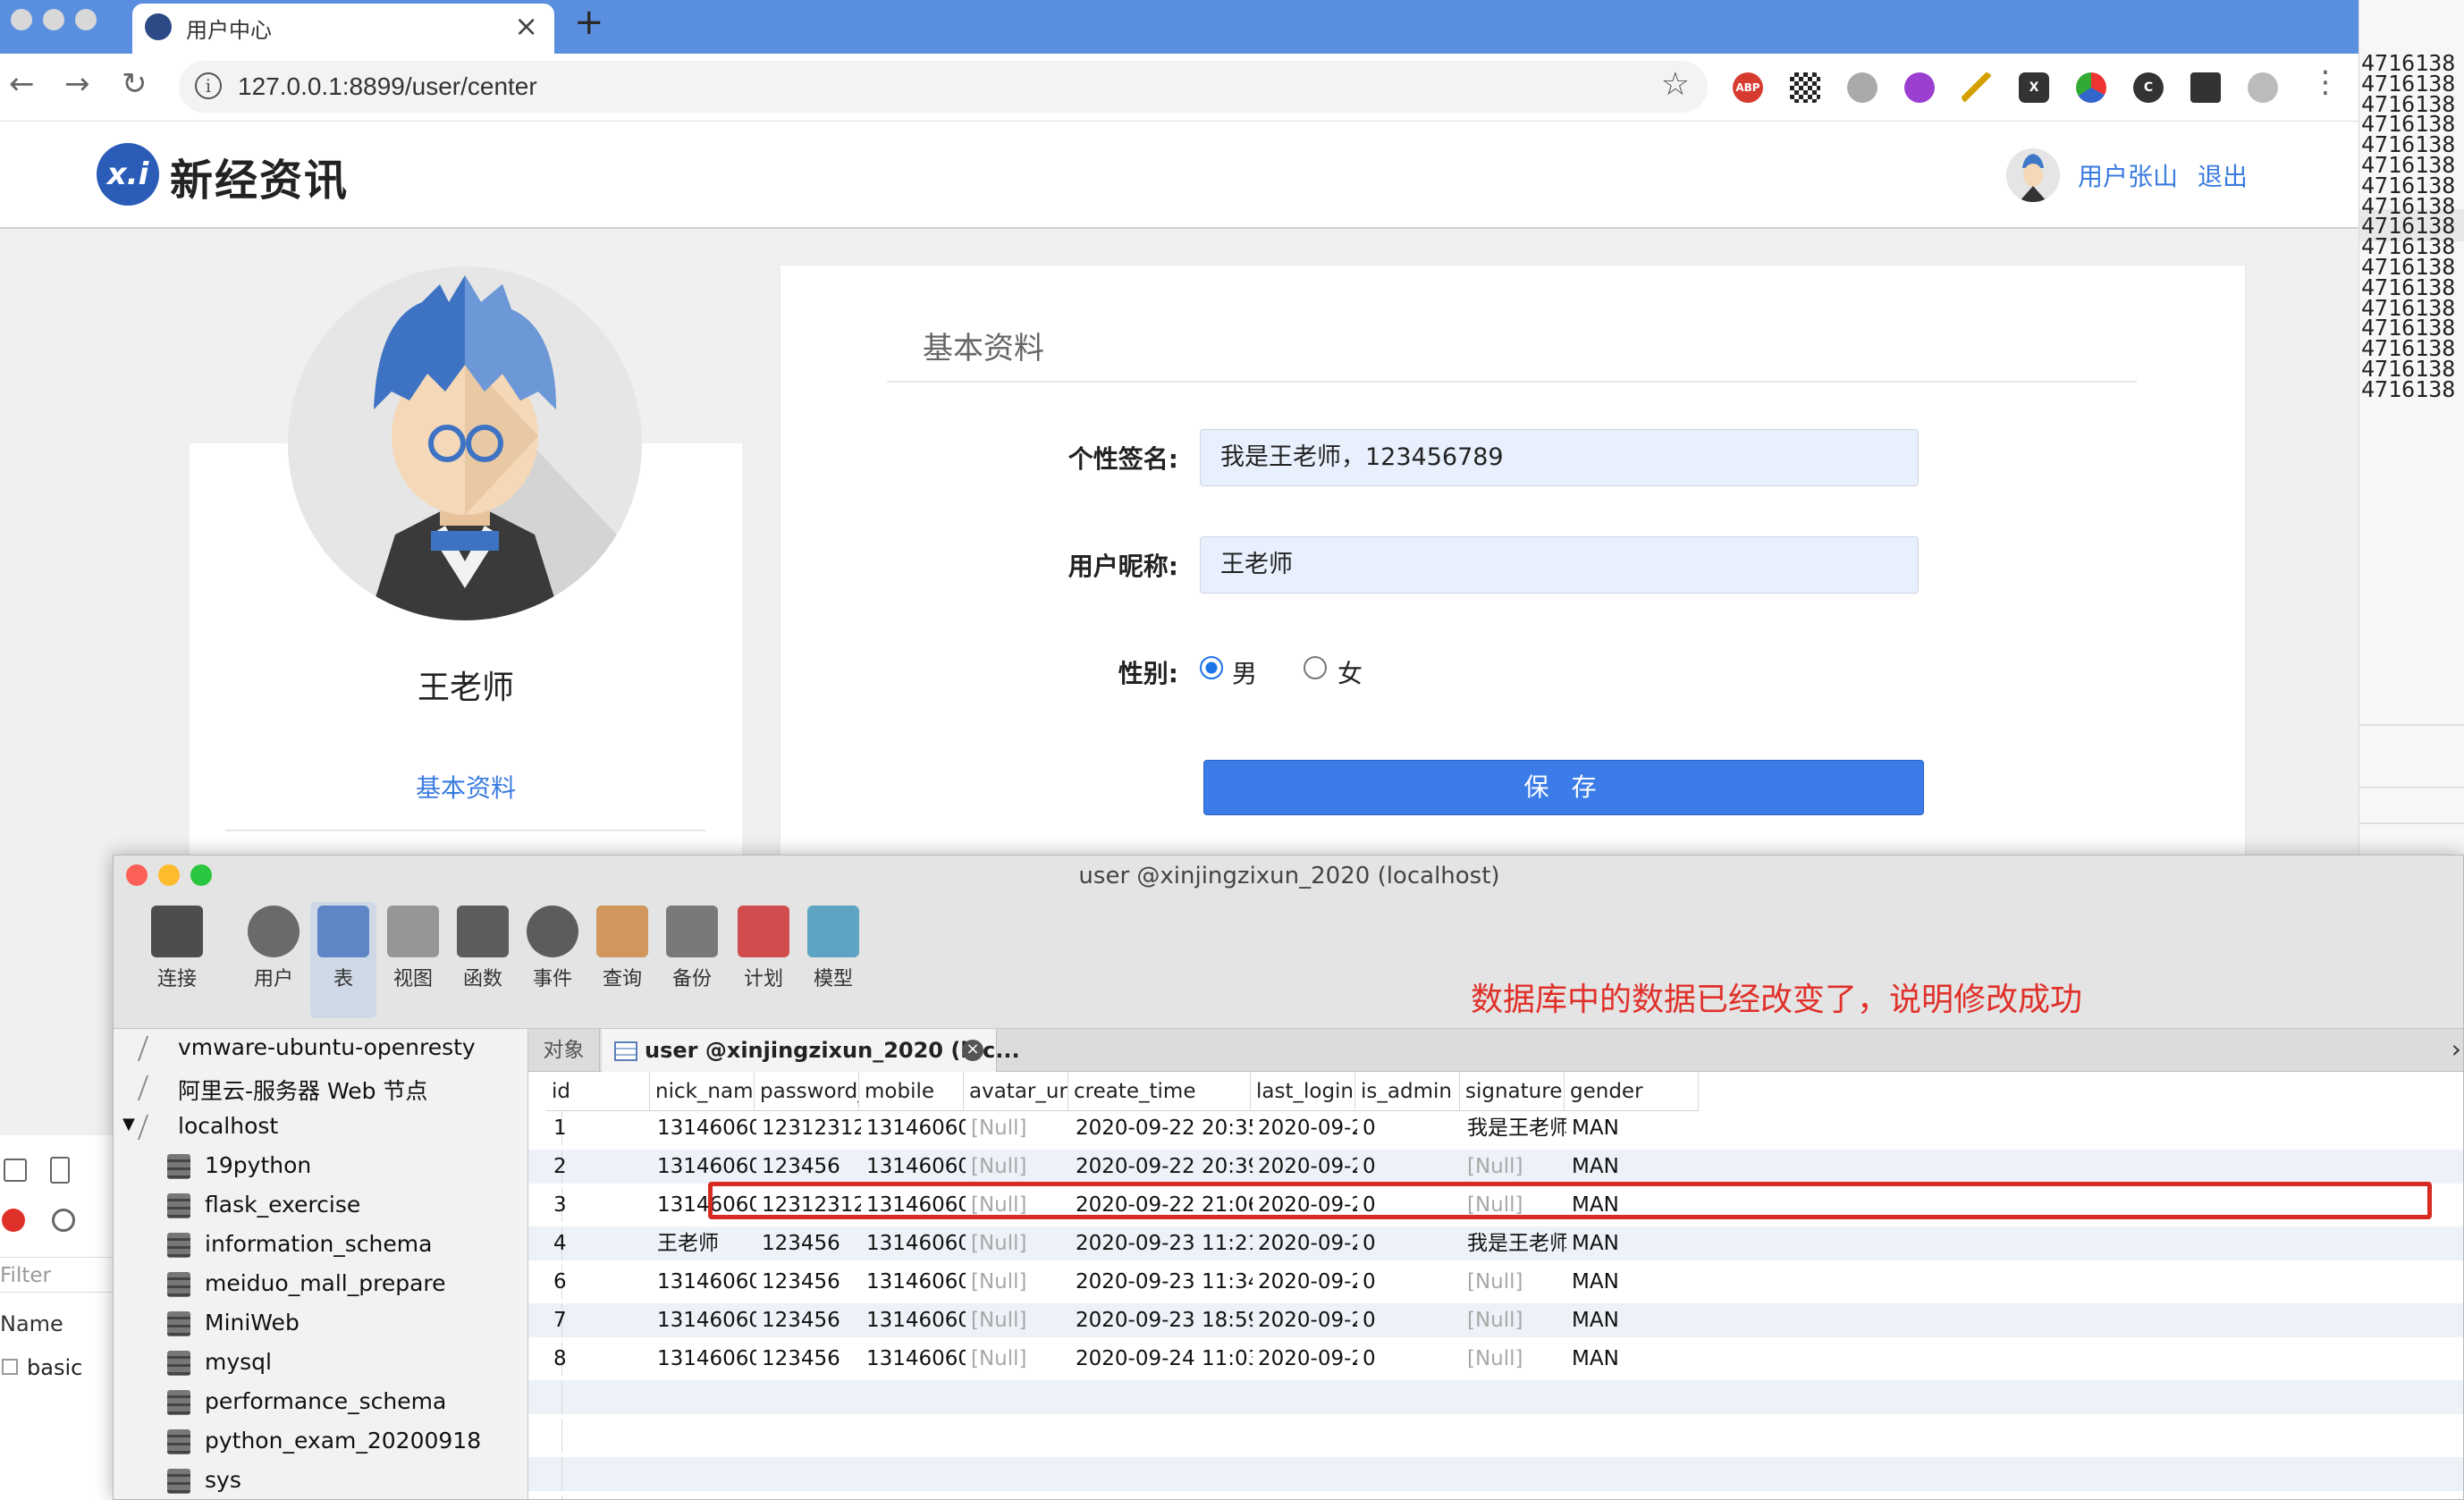 This screenshot has height=1500, width=2464. What do you see at coordinates (21, 19) in the screenshot?
I see `close-window-button` at bounding box center [21, 19].